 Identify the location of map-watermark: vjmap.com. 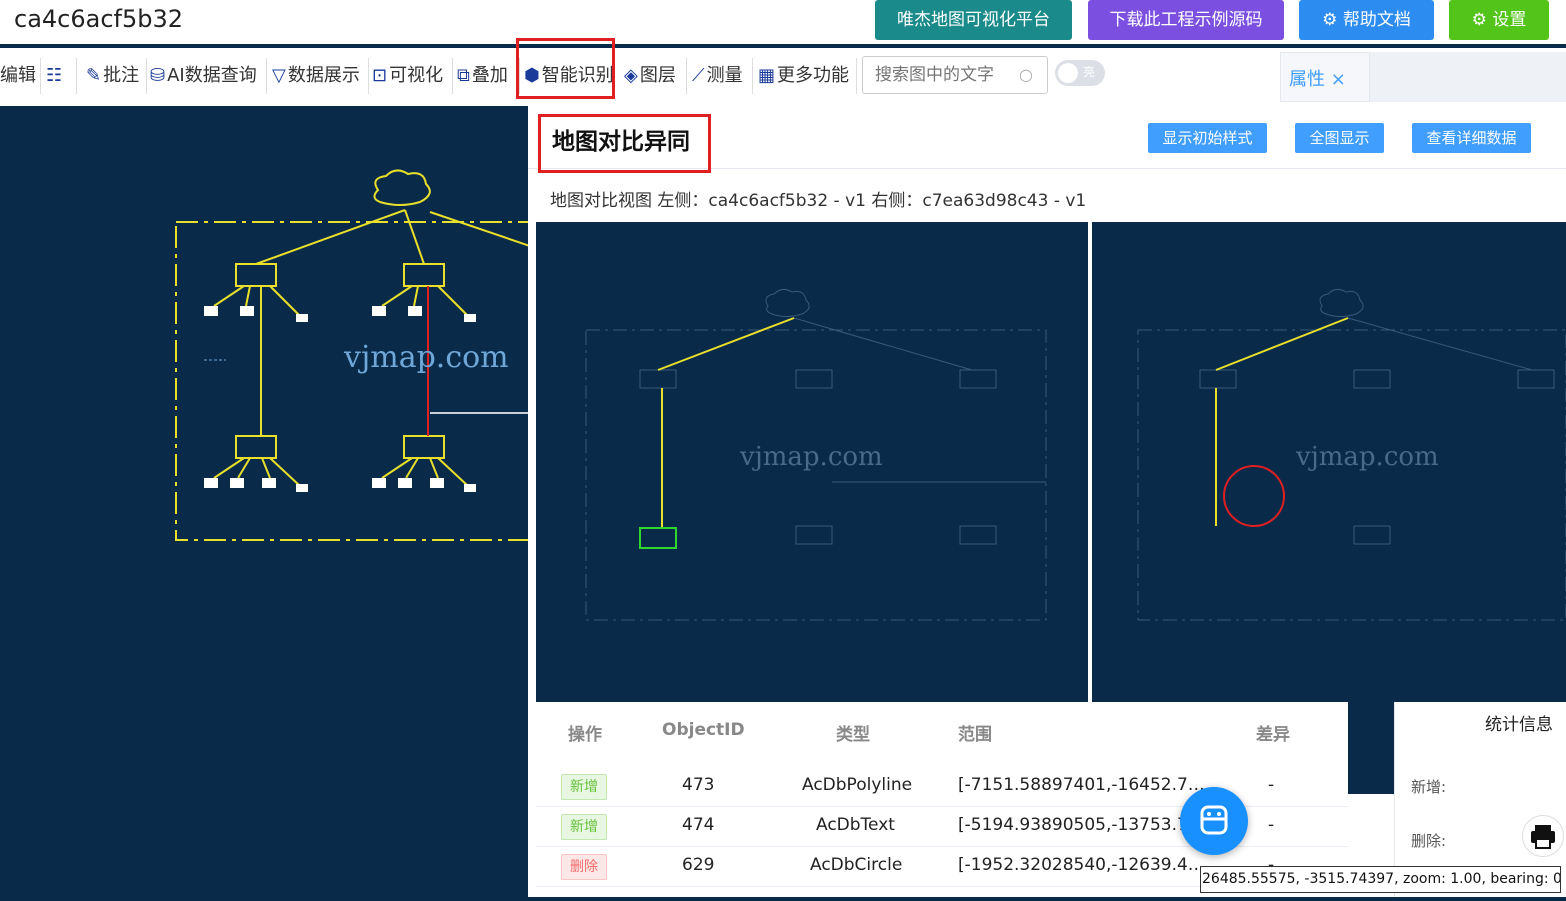
(426, 357).